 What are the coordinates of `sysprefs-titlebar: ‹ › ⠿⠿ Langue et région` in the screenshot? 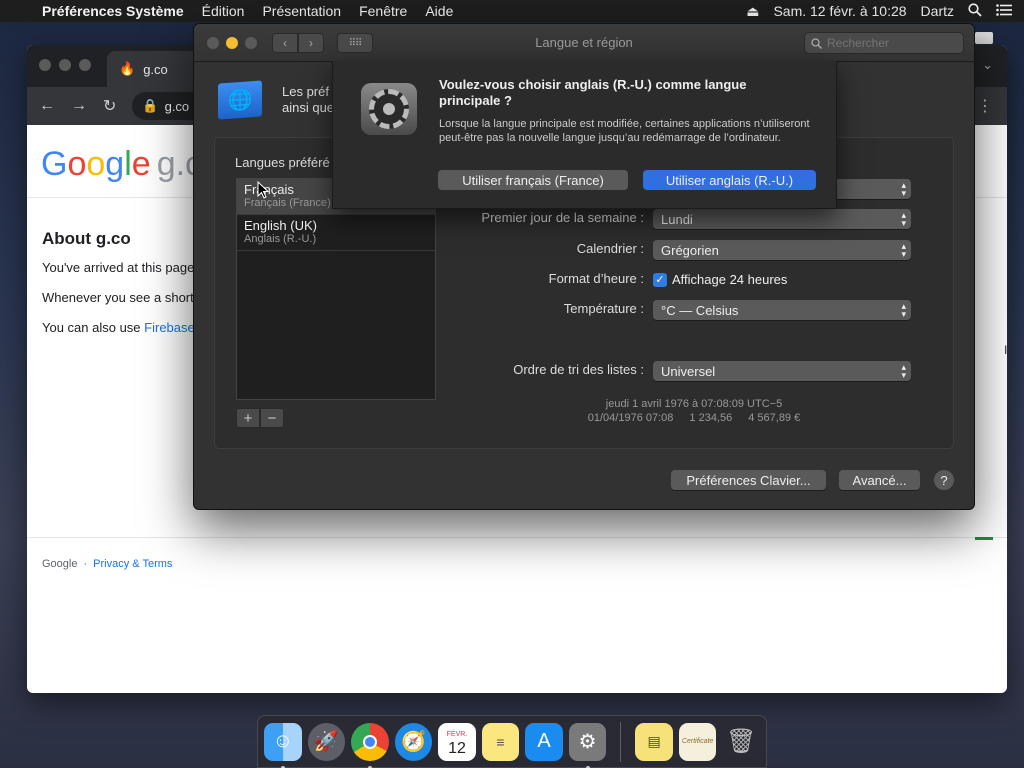 It's located at (584, 43).